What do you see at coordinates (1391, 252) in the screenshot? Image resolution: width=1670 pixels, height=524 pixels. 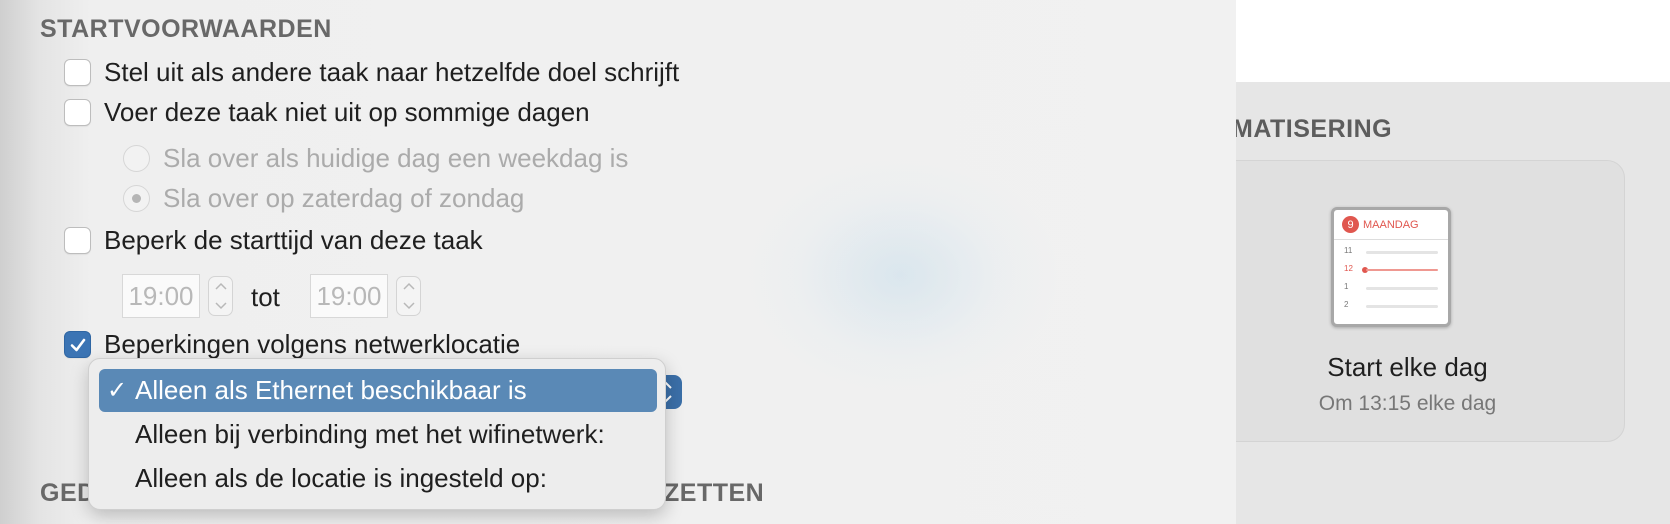 I see `calendar-row: 11` at bounding box center [1391, 252].